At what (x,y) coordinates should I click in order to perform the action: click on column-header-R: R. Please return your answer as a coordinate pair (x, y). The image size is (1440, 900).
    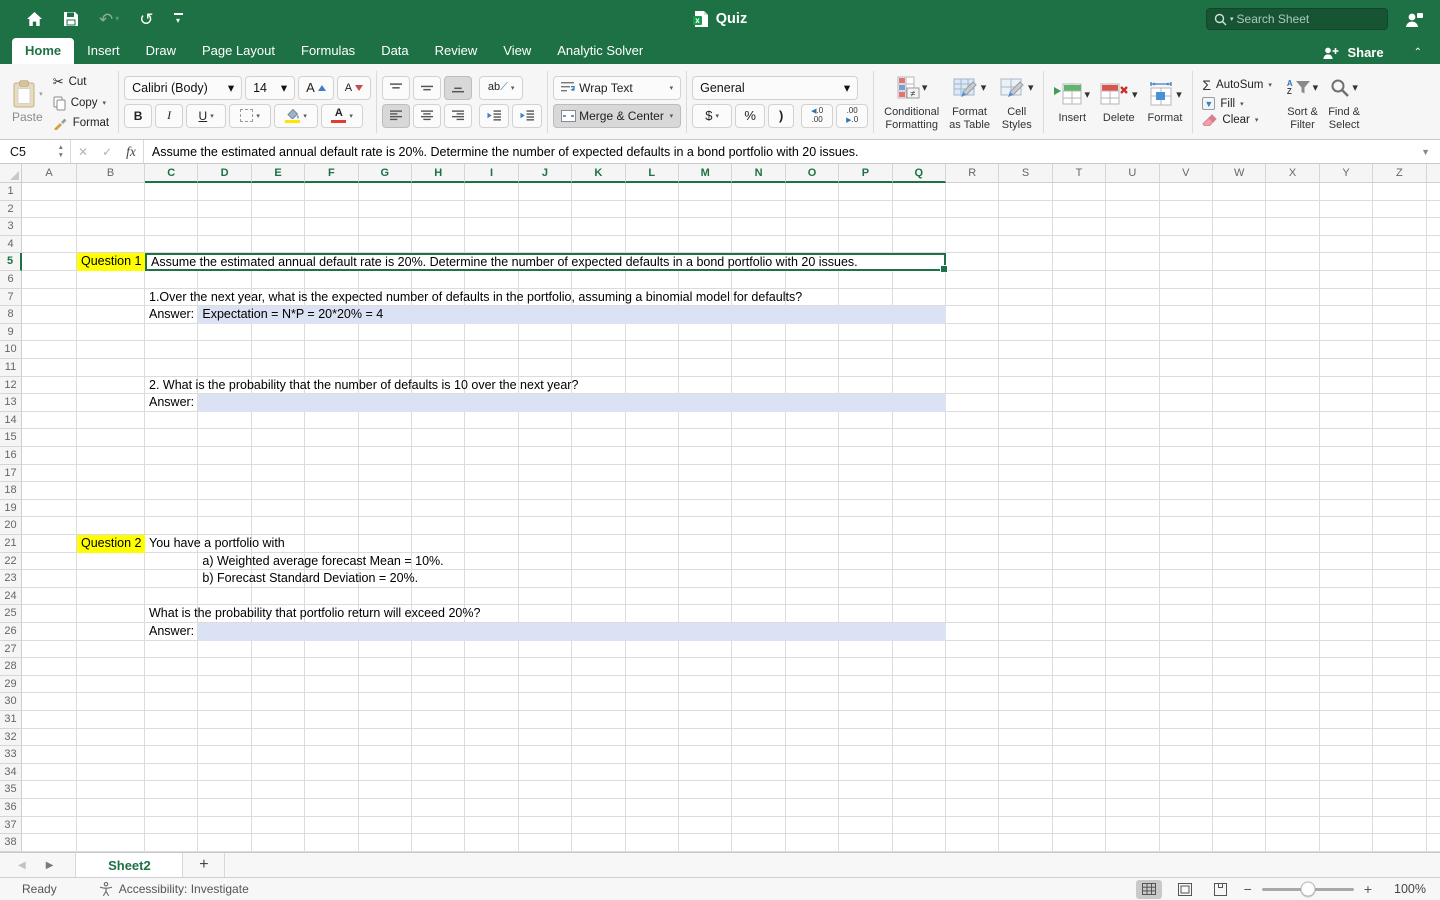
    Looking at the image, I should click on (973, 173).